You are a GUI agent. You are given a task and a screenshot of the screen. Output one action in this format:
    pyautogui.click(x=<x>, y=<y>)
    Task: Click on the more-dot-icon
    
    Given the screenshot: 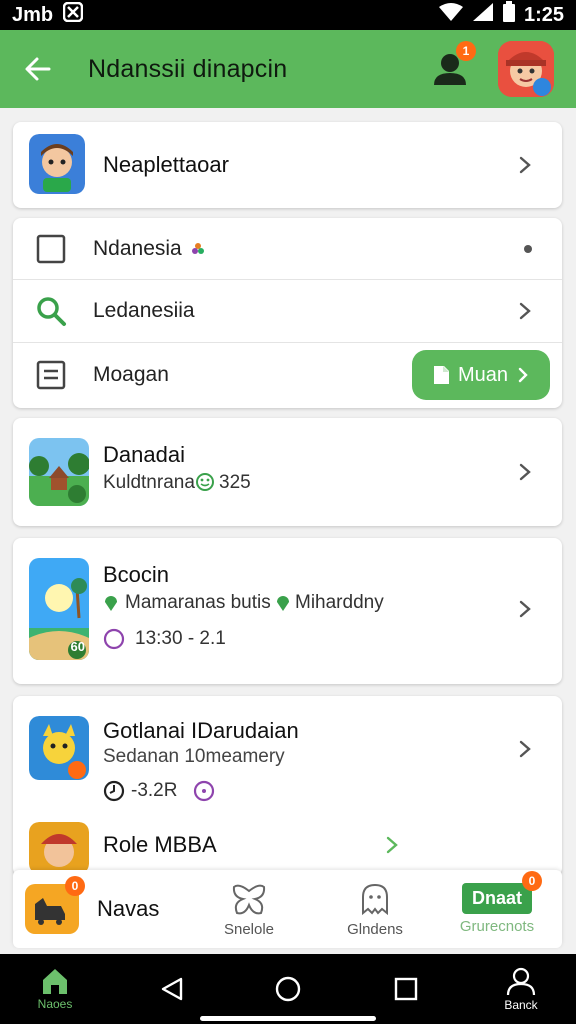 What is the action you would take?
    pyautogui.click(x=528, y=249)
    